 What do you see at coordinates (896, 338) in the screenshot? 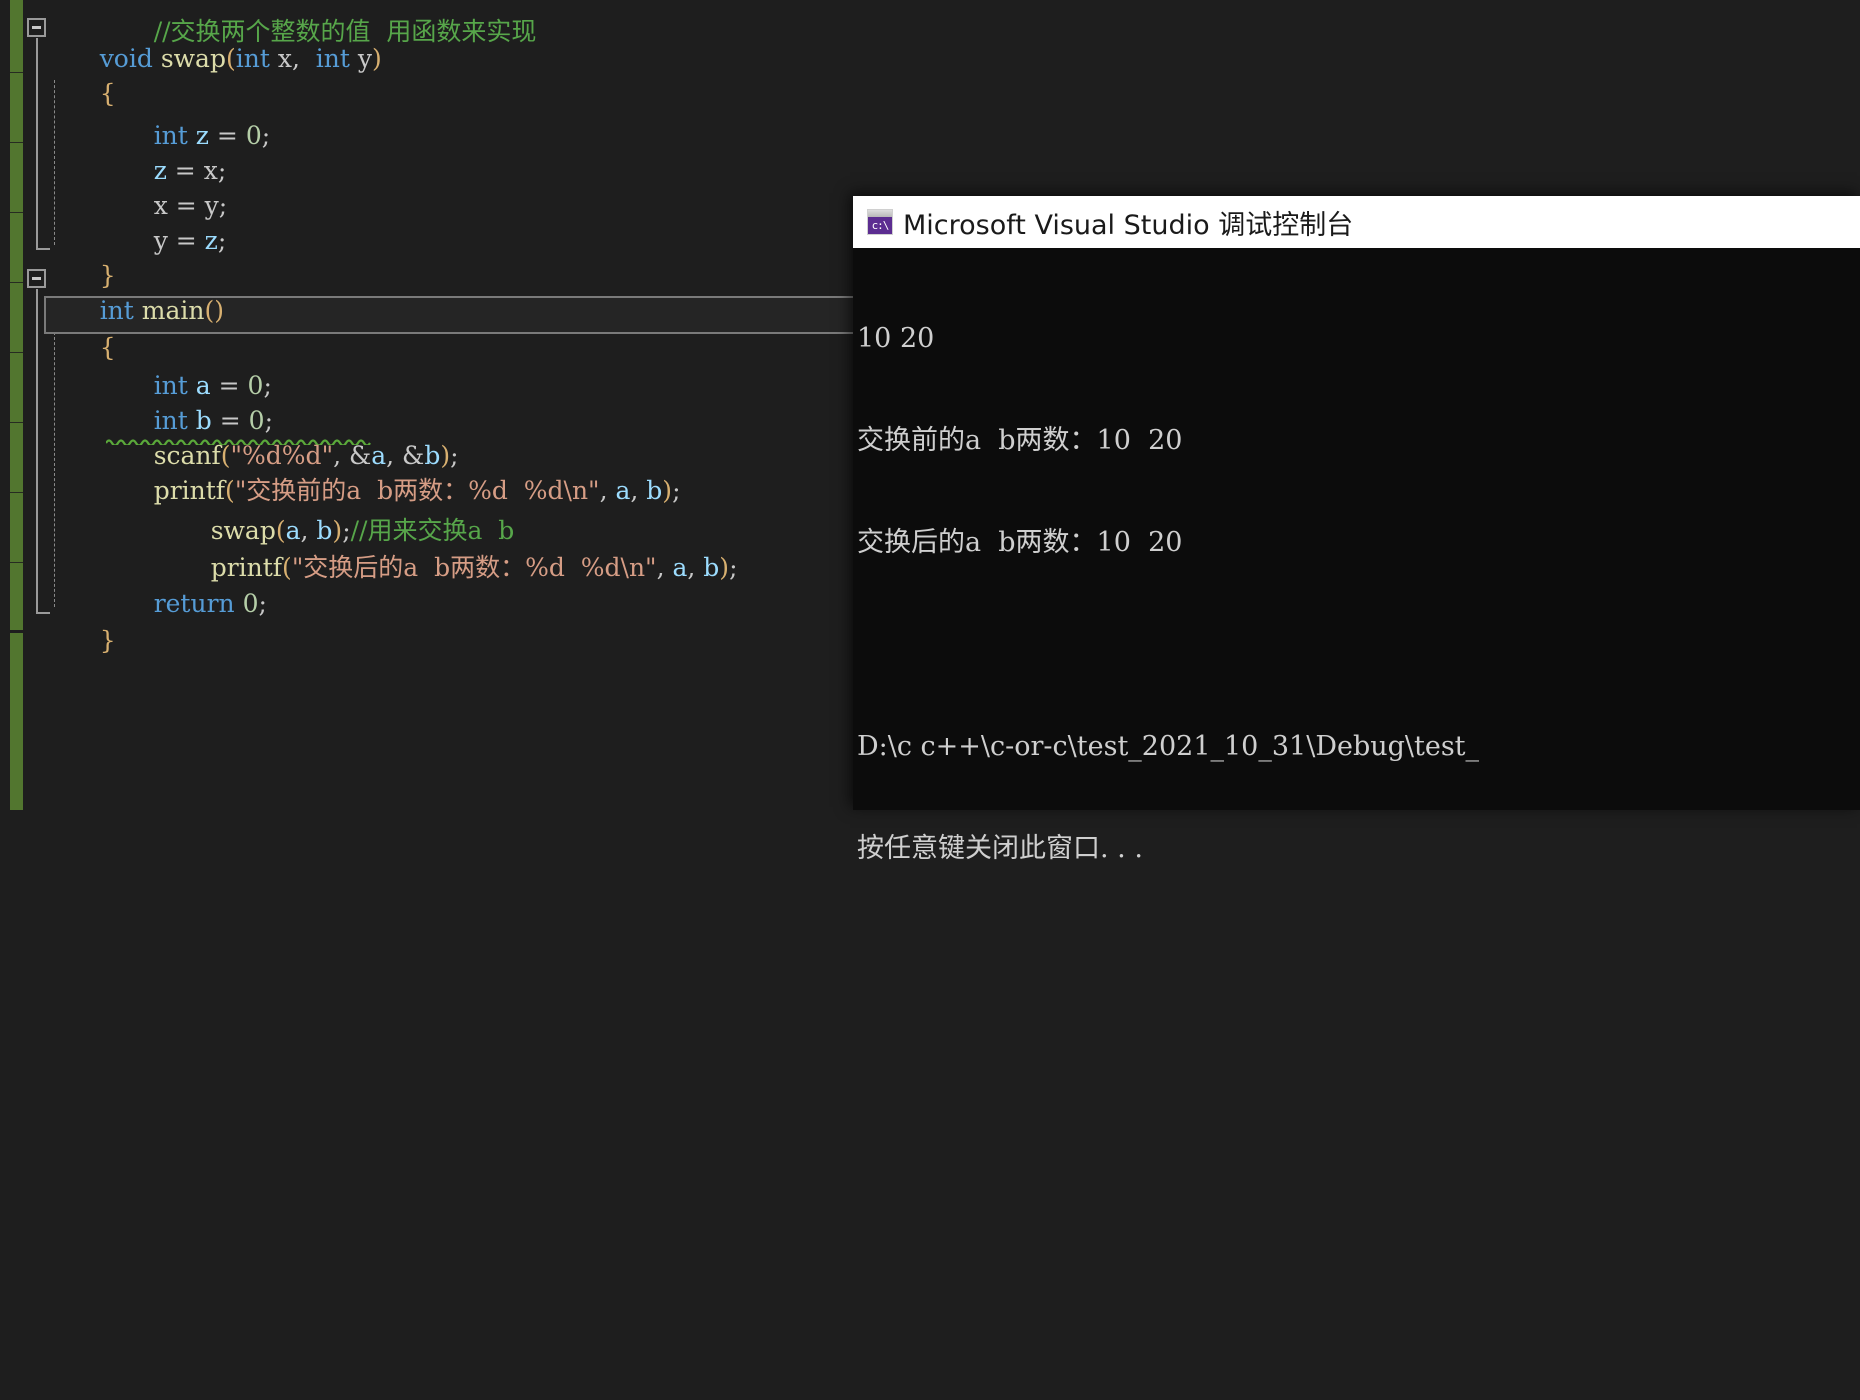
I see `console-output-line: 10 20` at bounding box center [896, 338].